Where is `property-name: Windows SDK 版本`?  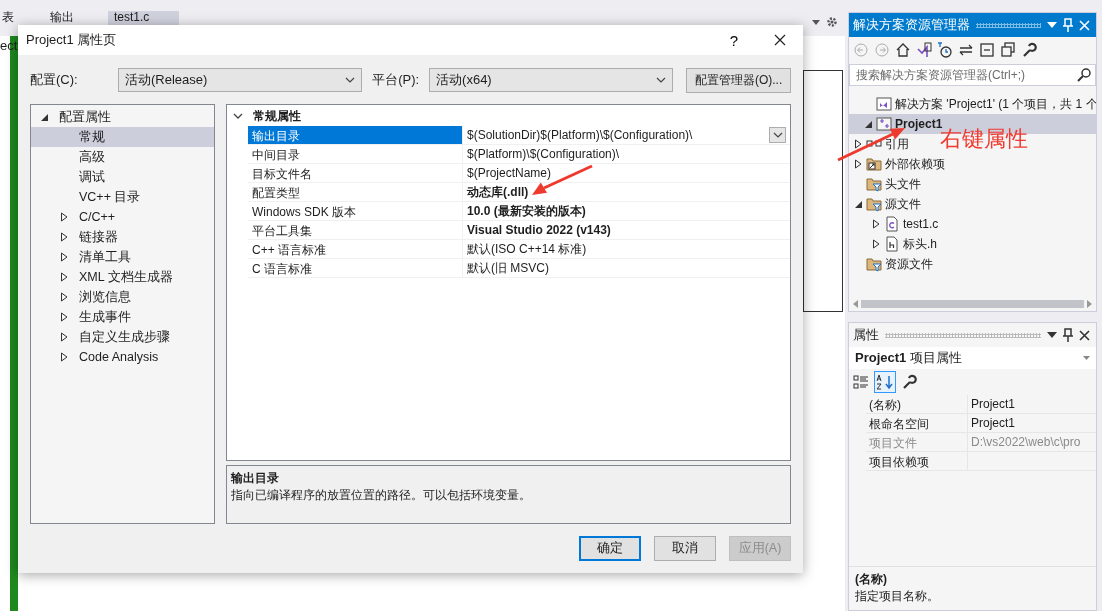
property-name: Windows SDK 版本 is located at coordinates (355, 211).